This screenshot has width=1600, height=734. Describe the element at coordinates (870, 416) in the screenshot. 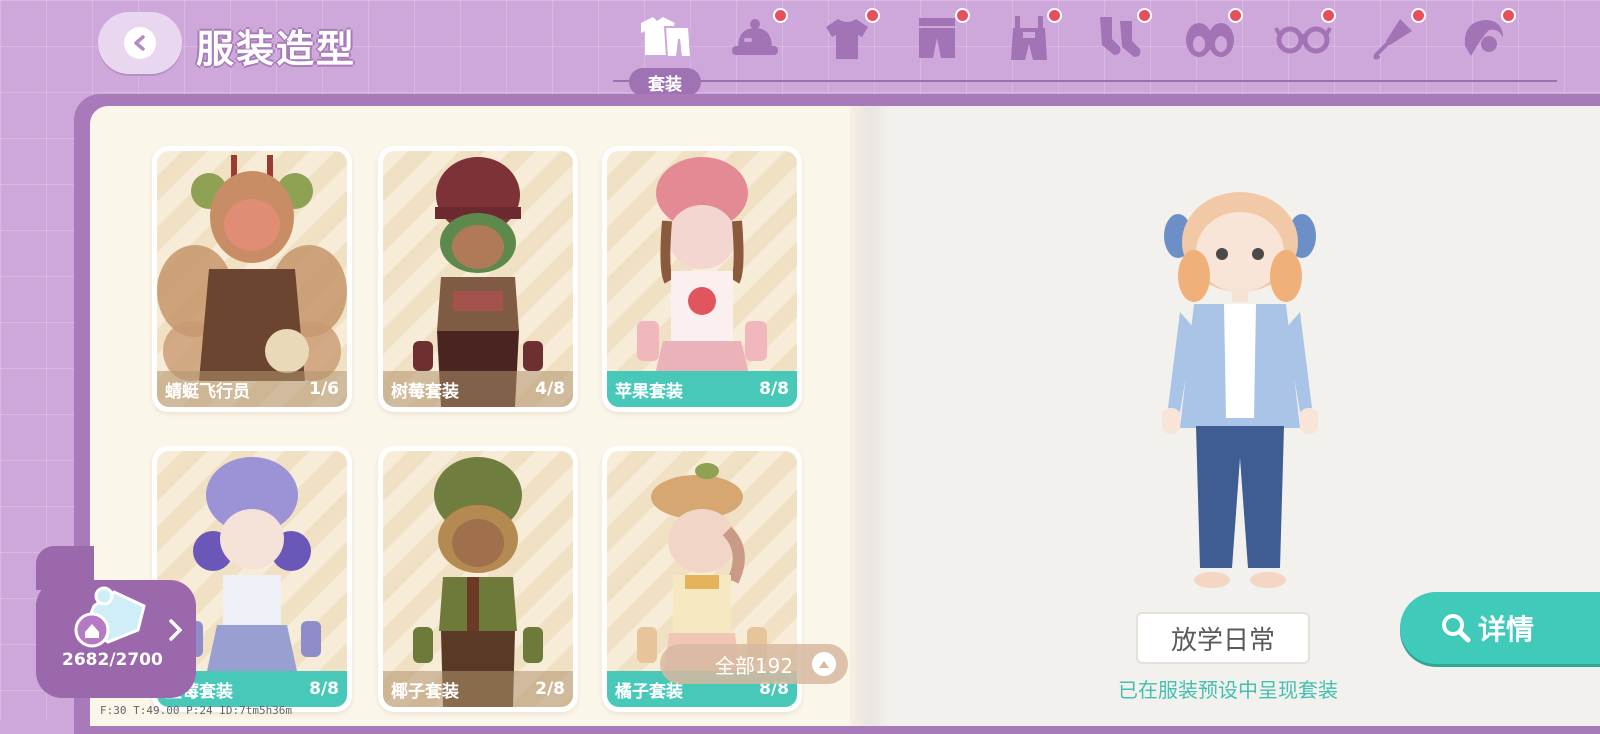

I see `book-spine` at that location.